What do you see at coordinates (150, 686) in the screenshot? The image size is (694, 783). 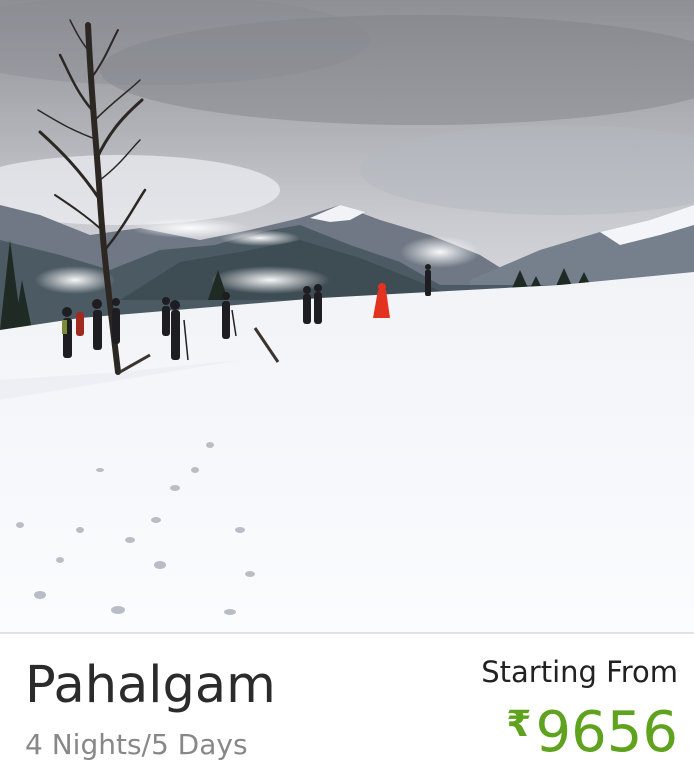 I see `destination-name: Pahalgam` at bounding box center [150, 686].